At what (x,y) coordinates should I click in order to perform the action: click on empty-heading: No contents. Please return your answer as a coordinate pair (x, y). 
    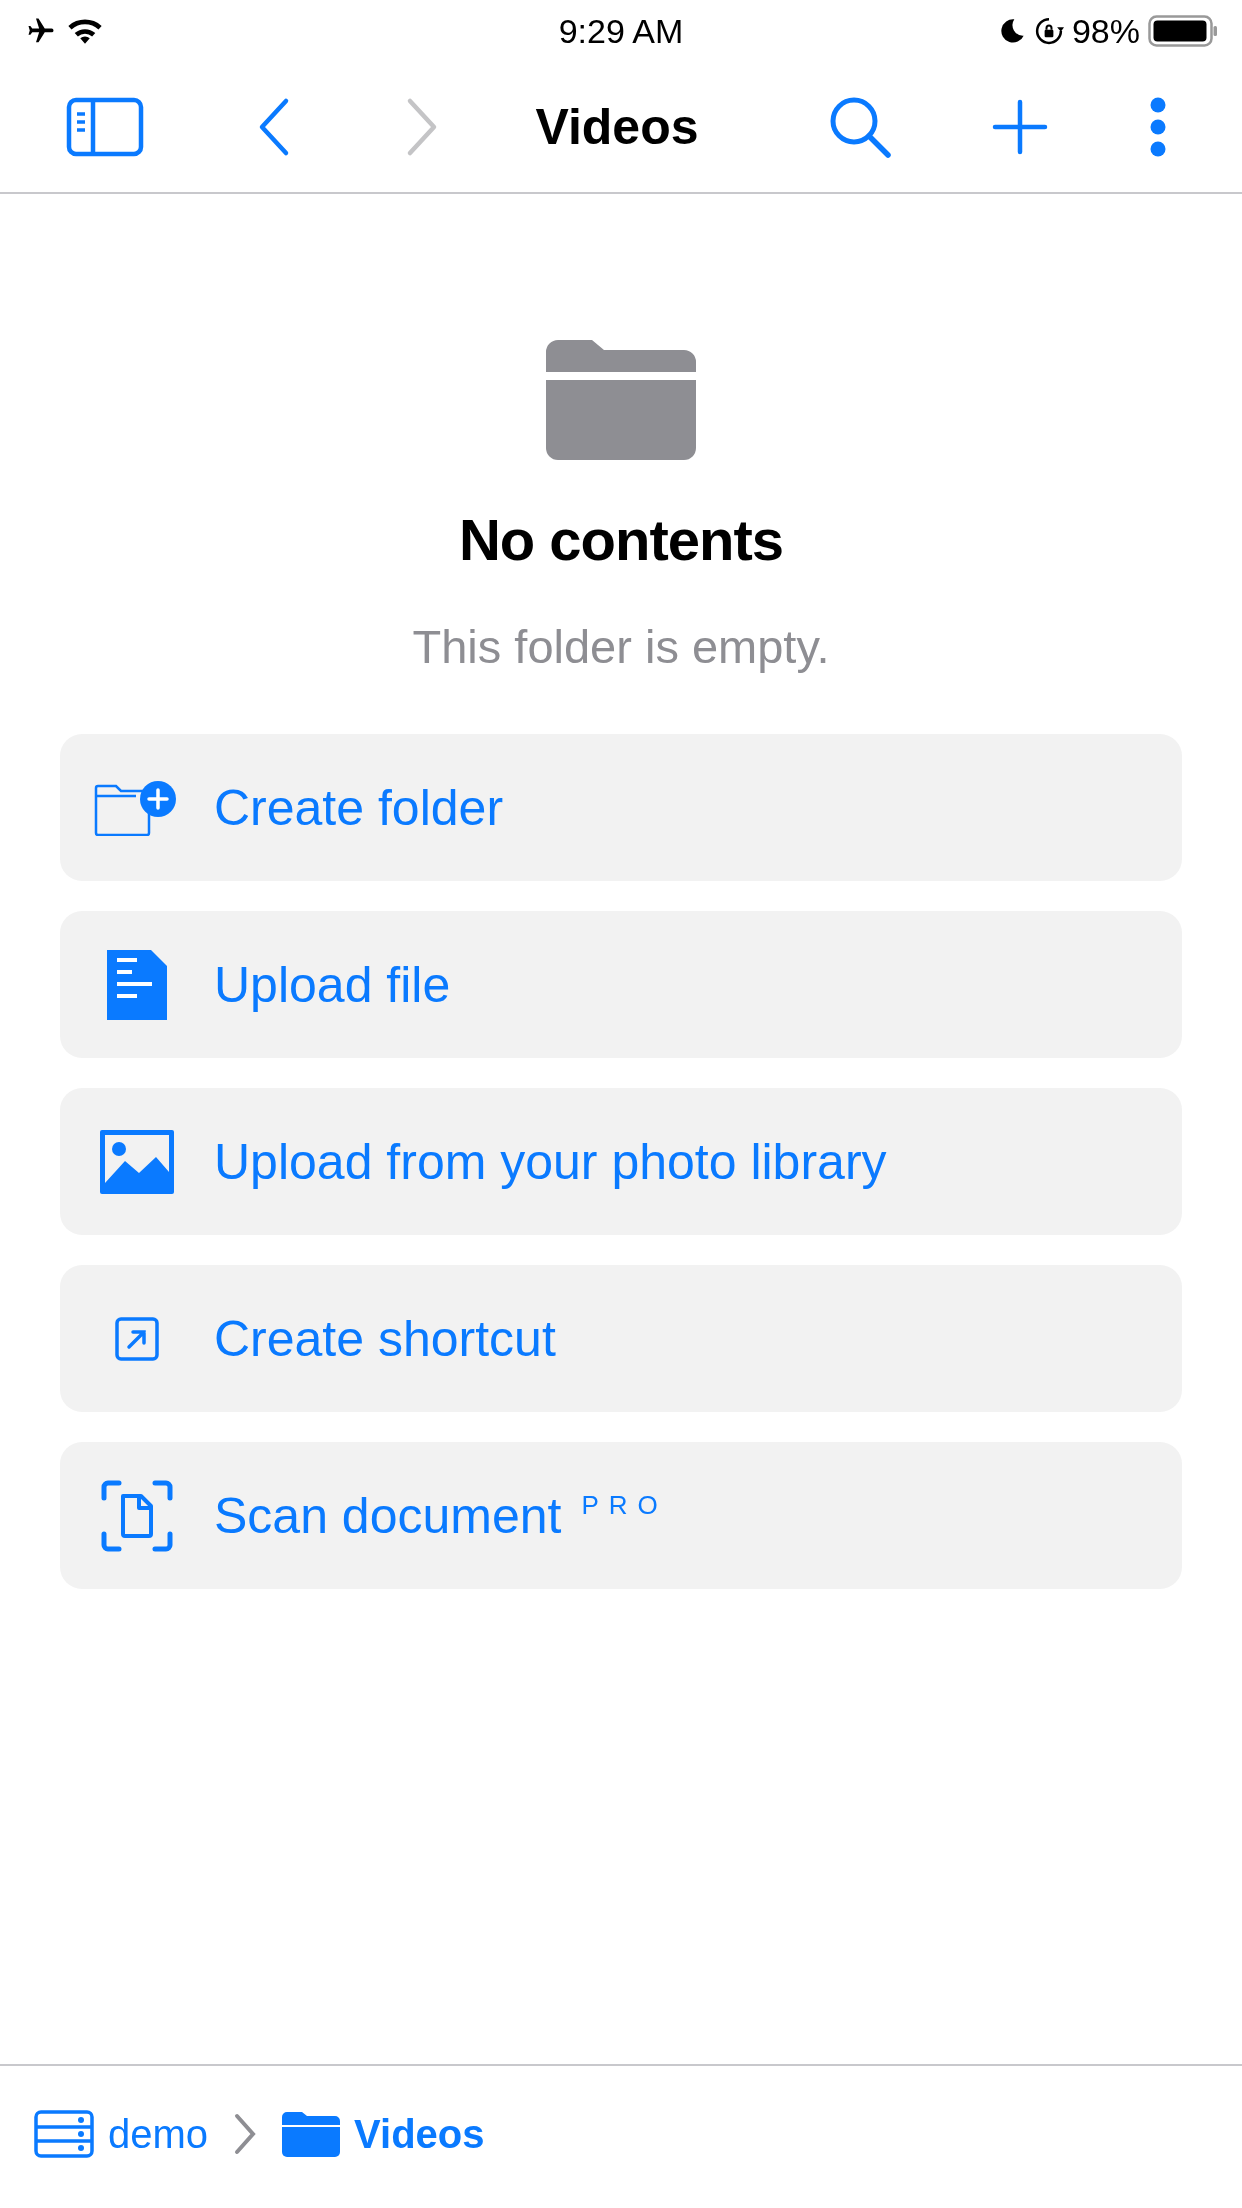
    Looking at the image, I should click on (621, 539).